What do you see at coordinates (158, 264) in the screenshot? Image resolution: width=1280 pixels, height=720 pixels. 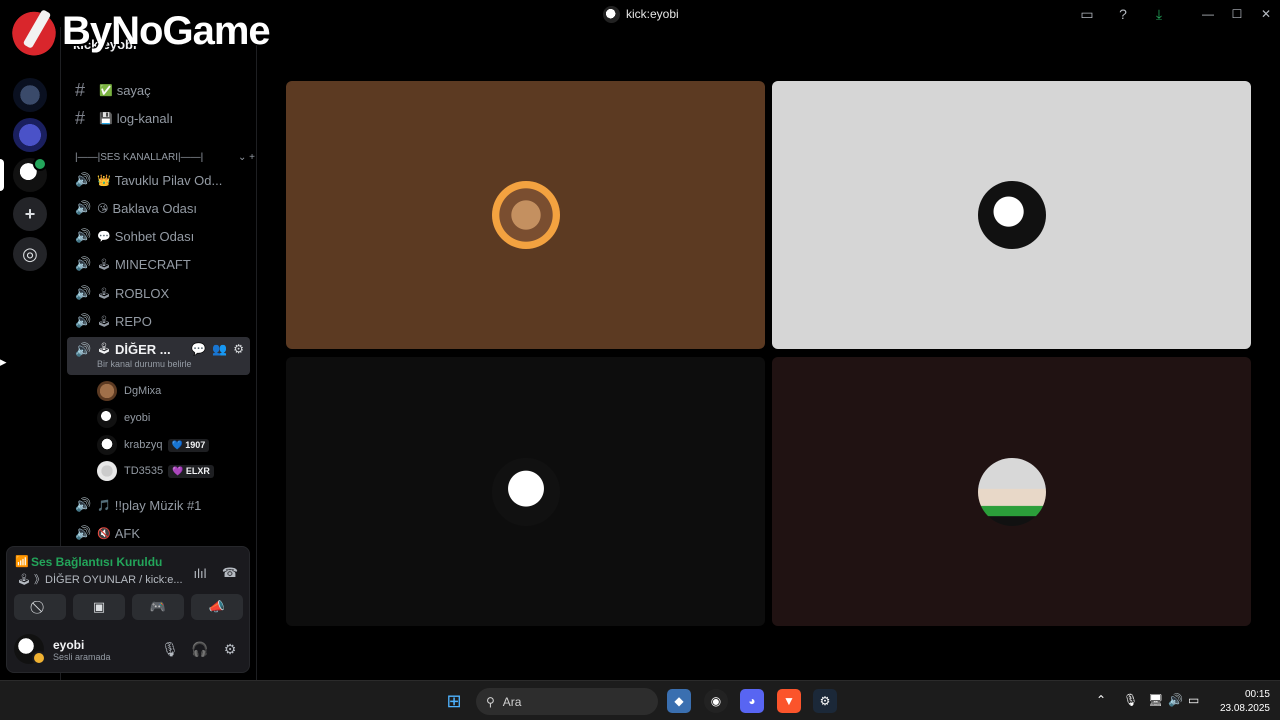 I see `voice-channel: 🔊 🕹 MINECRAFT` at bounding box center [158, 264].